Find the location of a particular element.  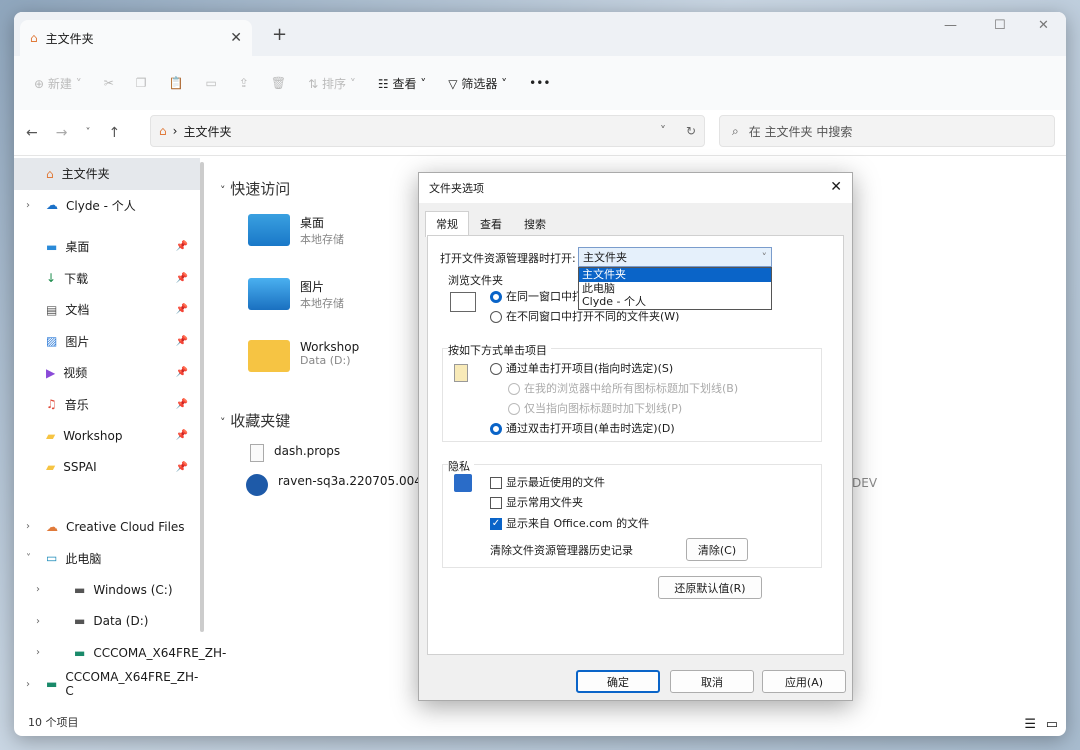

sidebar-item: ˅ ▭ 此电脑 is located at coordinates (107, 559).